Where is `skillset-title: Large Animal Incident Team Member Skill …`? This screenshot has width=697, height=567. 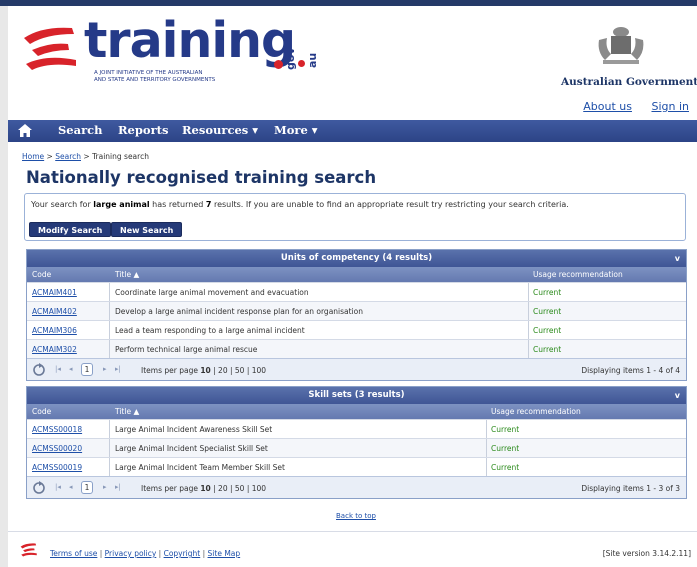 skillset-title: Large Animal Incident Team Member Skill … is located at coordinates (200, 467).